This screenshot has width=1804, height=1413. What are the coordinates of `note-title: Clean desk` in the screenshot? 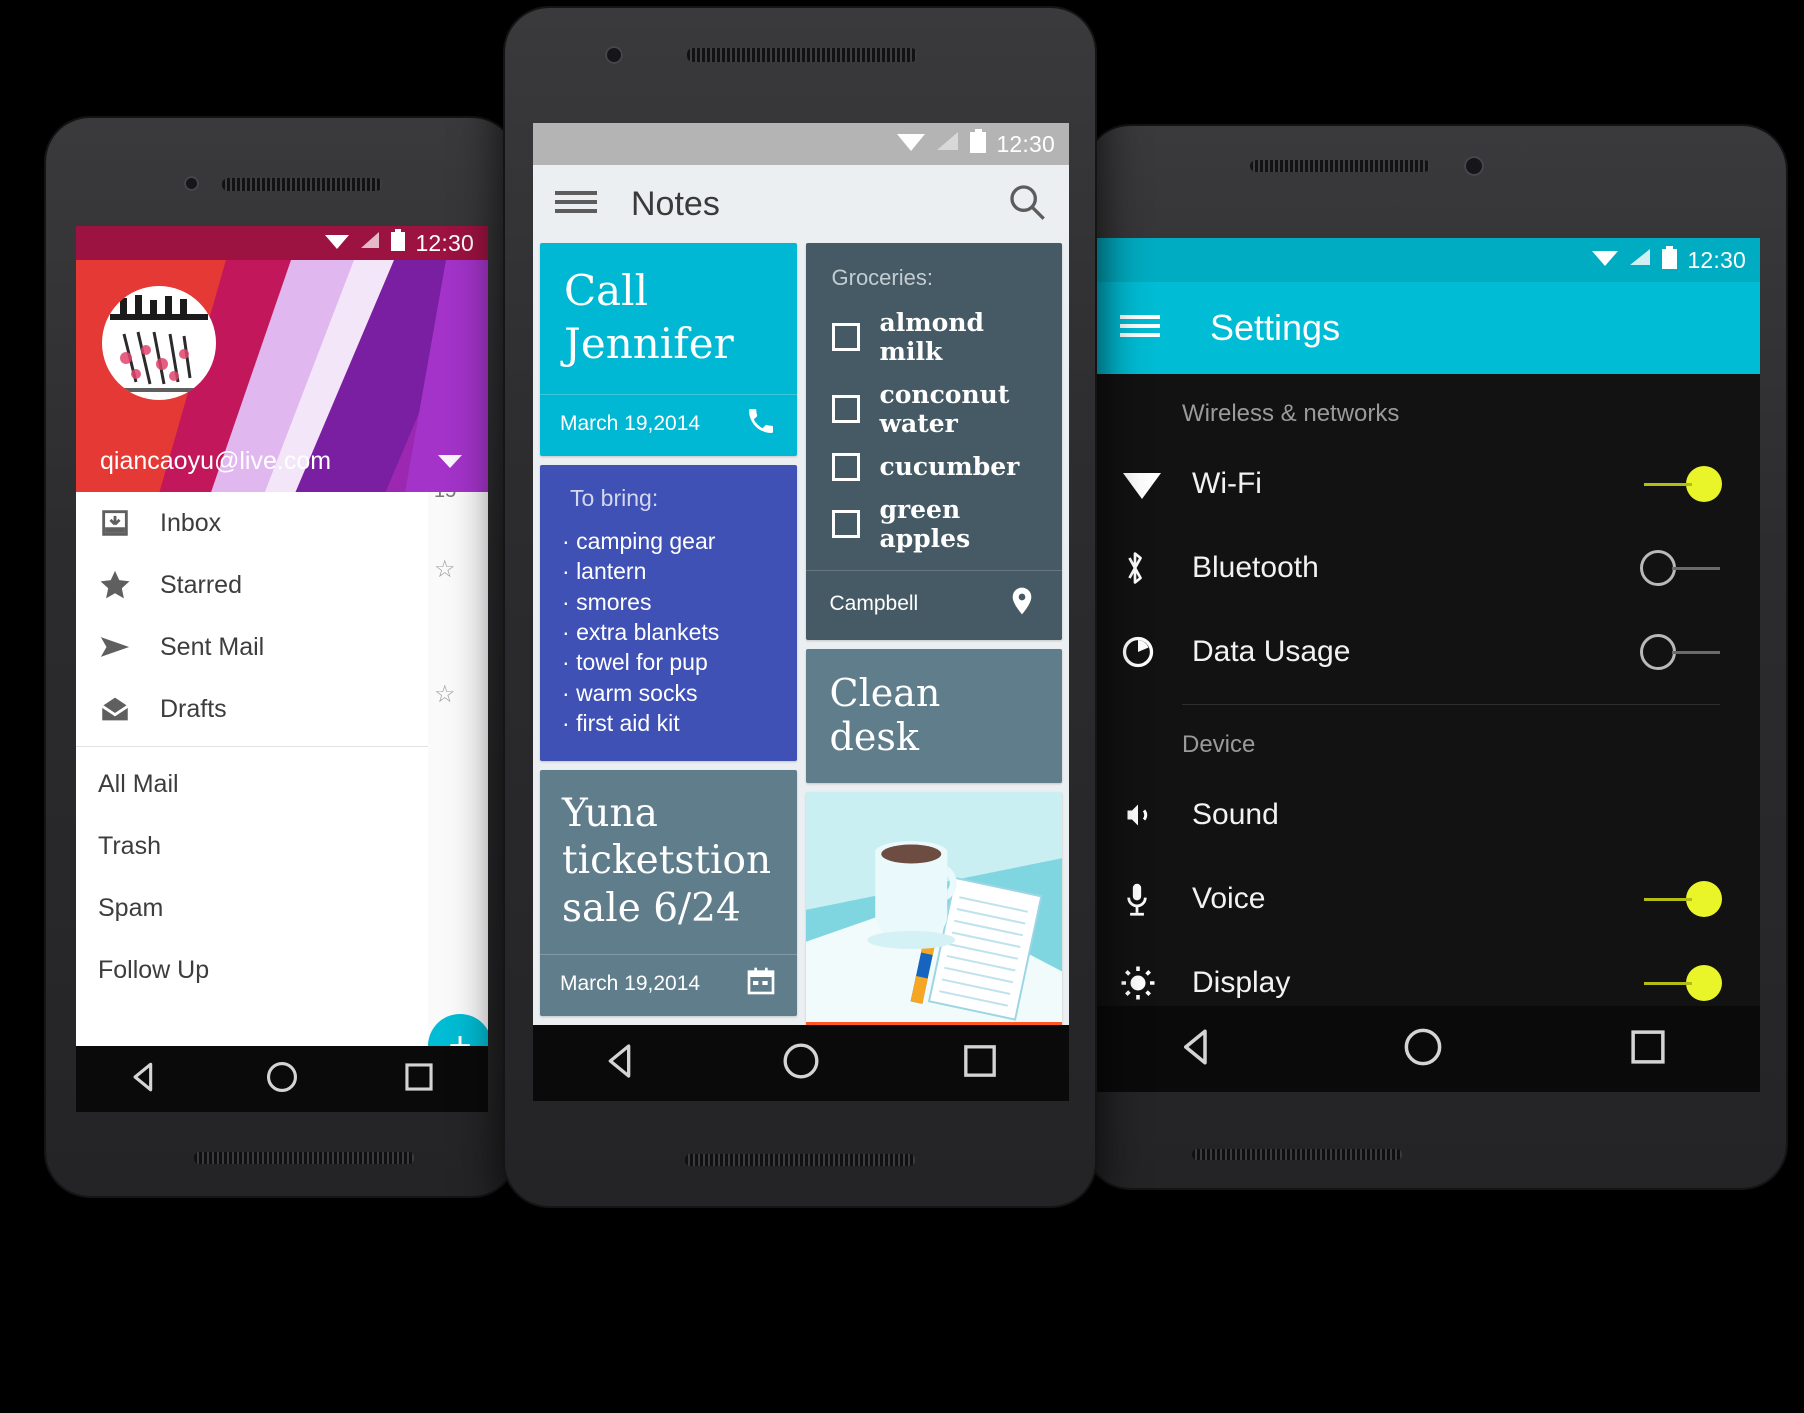 It's located at (885, 715).